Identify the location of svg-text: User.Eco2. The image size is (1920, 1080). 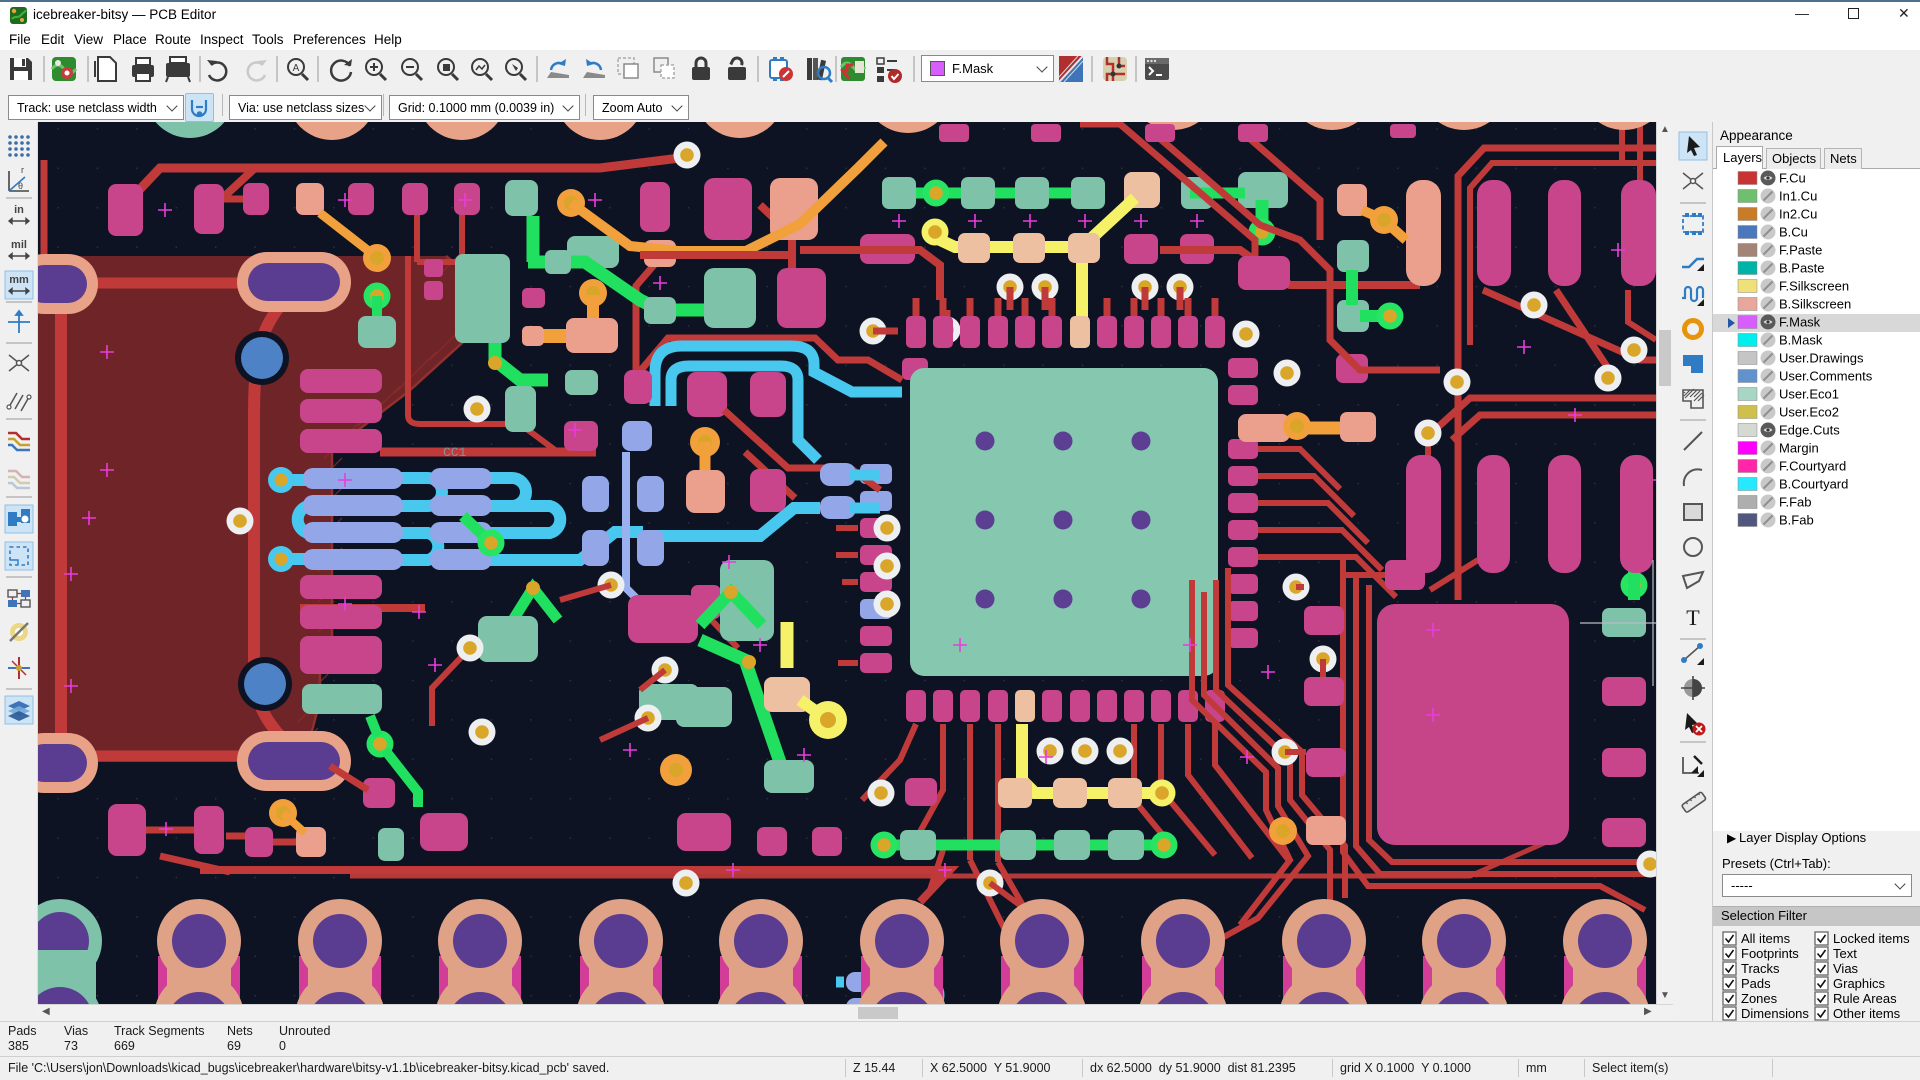
(1809, 412).